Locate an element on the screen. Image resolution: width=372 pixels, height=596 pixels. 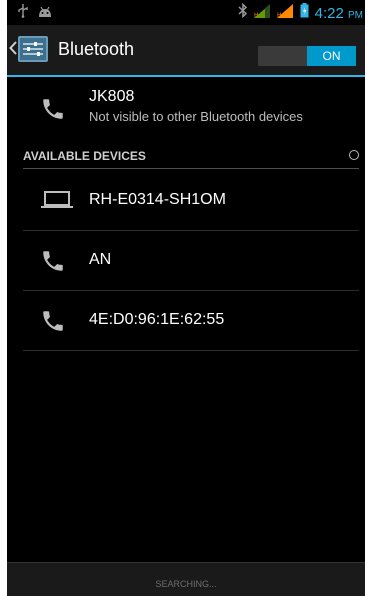
bluetooth-icon is located at coordinates (243, 12).